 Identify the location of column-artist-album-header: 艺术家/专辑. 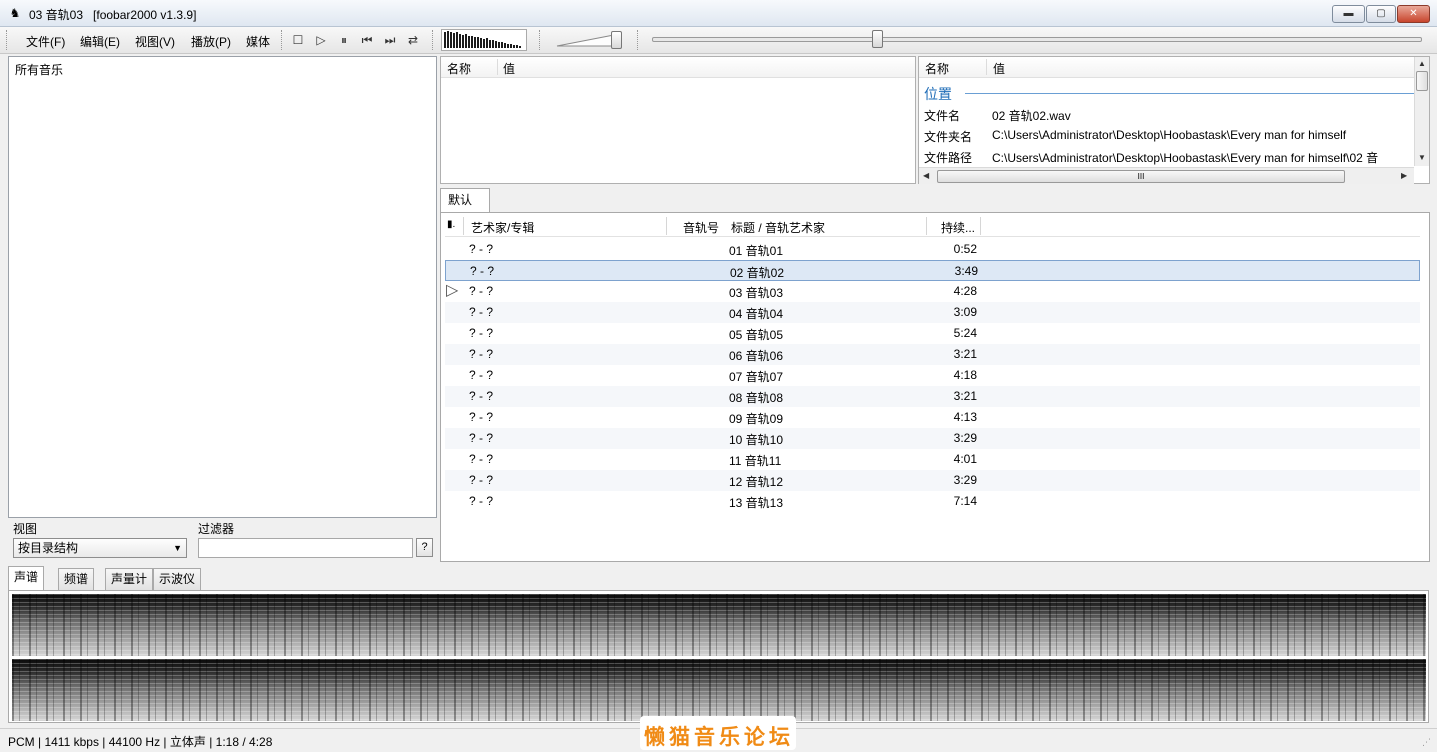
(502, 227).